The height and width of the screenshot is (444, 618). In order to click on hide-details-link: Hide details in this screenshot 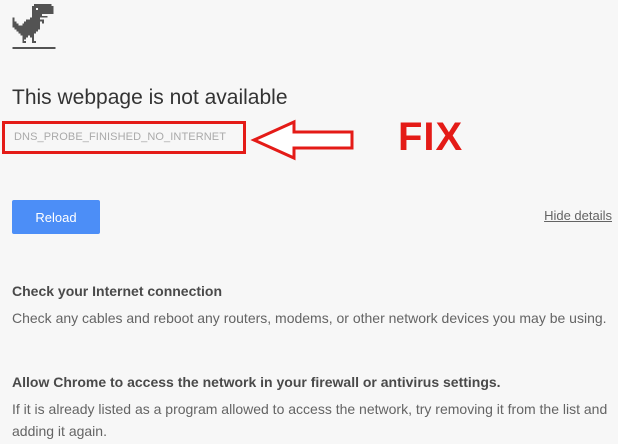, I will do `click(578, 215)`.